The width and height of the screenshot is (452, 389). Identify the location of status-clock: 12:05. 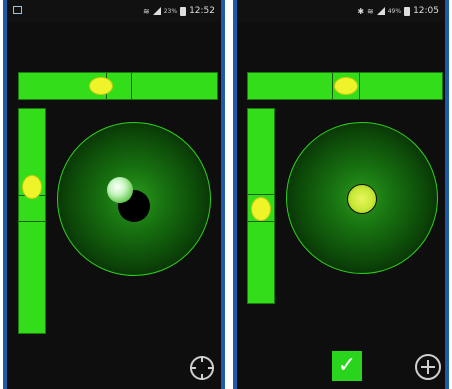
(426, 11).